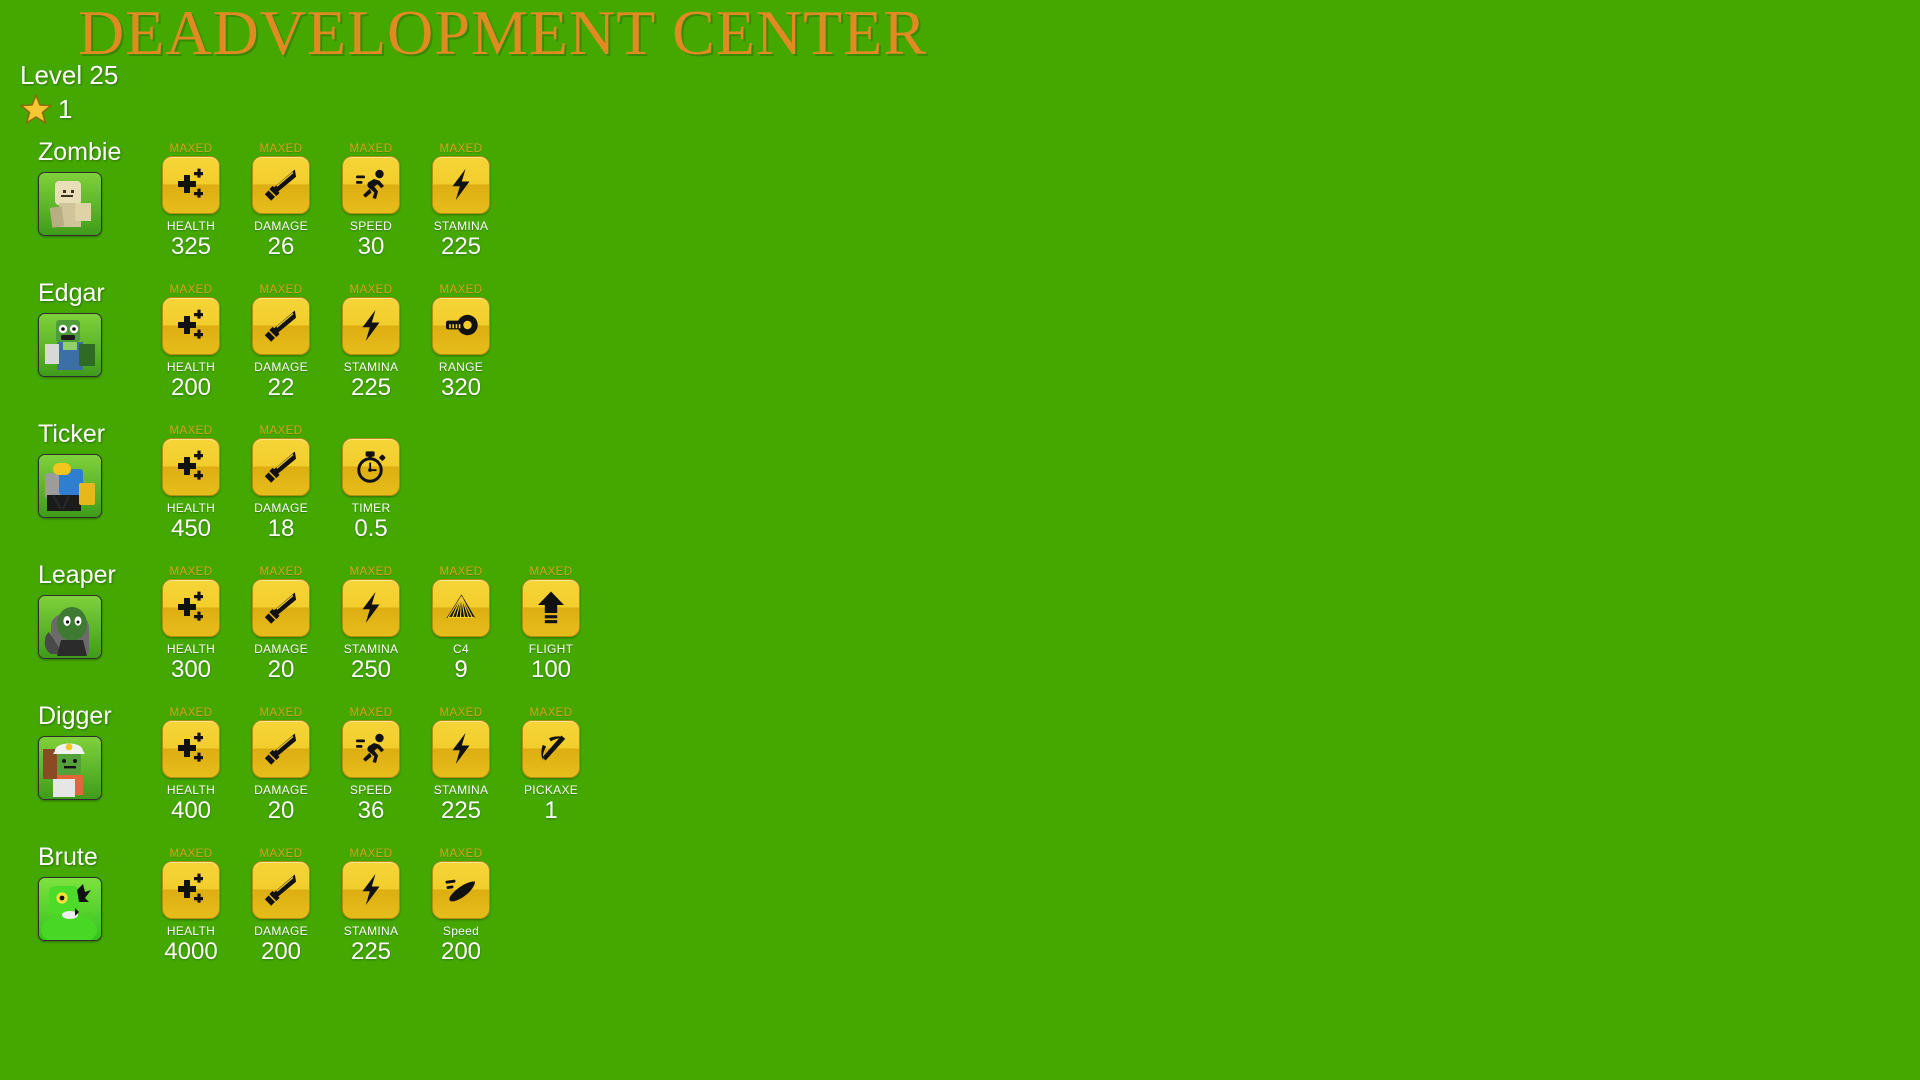 The image size is (1920, 1080). I want to click on character-name: Ticker, so click(72, 434).